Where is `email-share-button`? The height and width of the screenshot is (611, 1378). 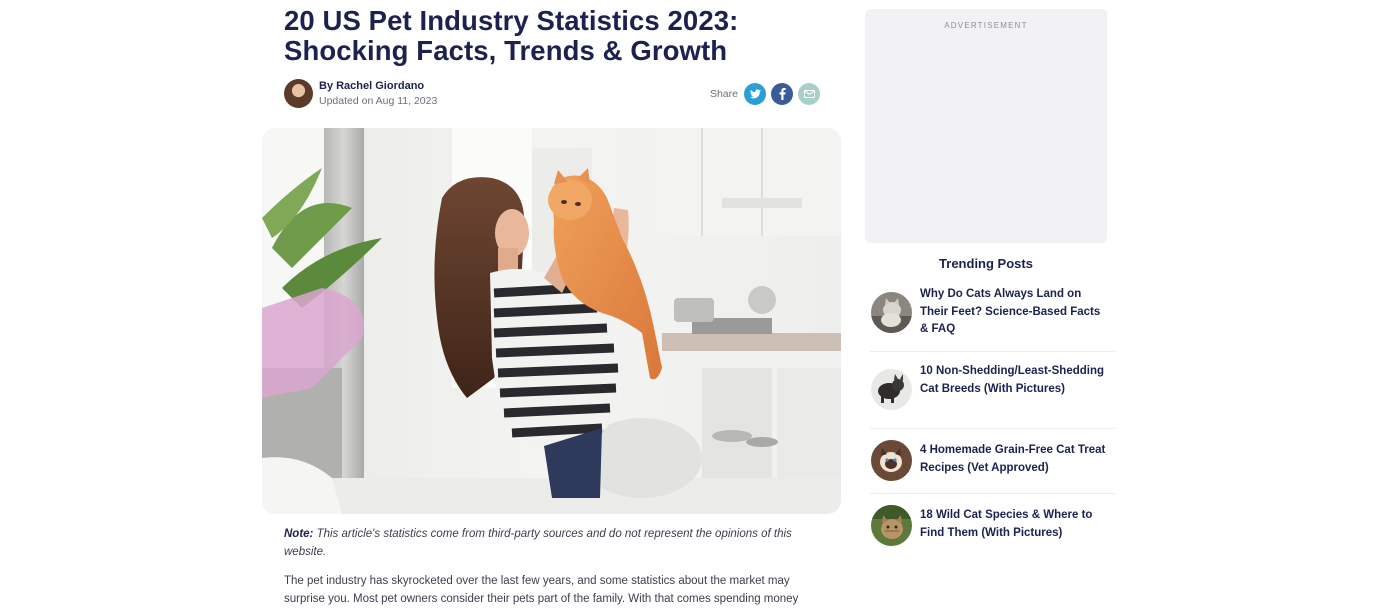
email-share-button is located at coordinates (809, 93).